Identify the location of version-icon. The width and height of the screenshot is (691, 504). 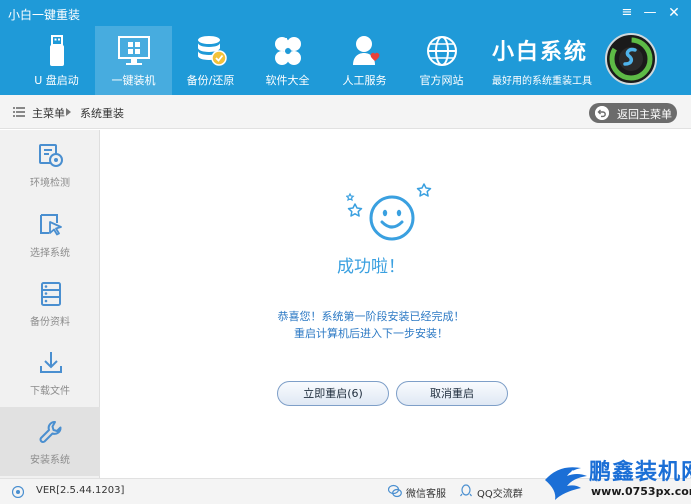
(18, 492).